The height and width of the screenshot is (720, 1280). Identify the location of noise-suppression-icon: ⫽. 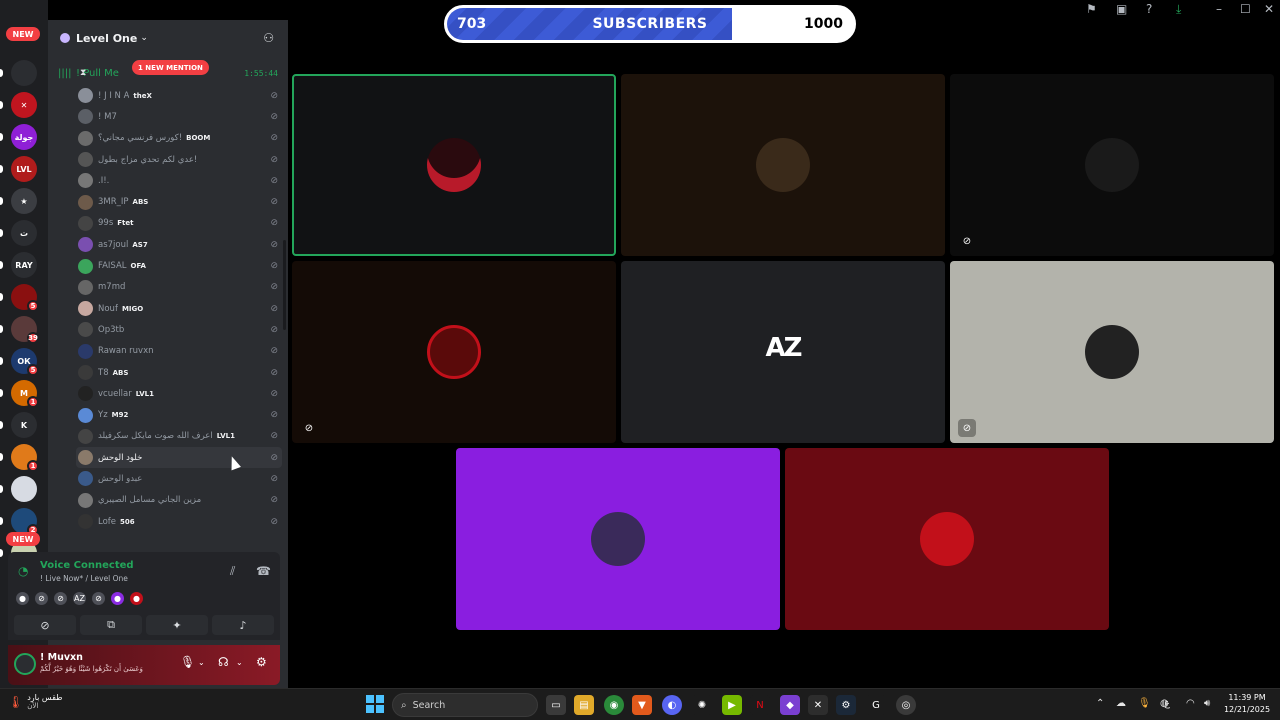
(232, 571).